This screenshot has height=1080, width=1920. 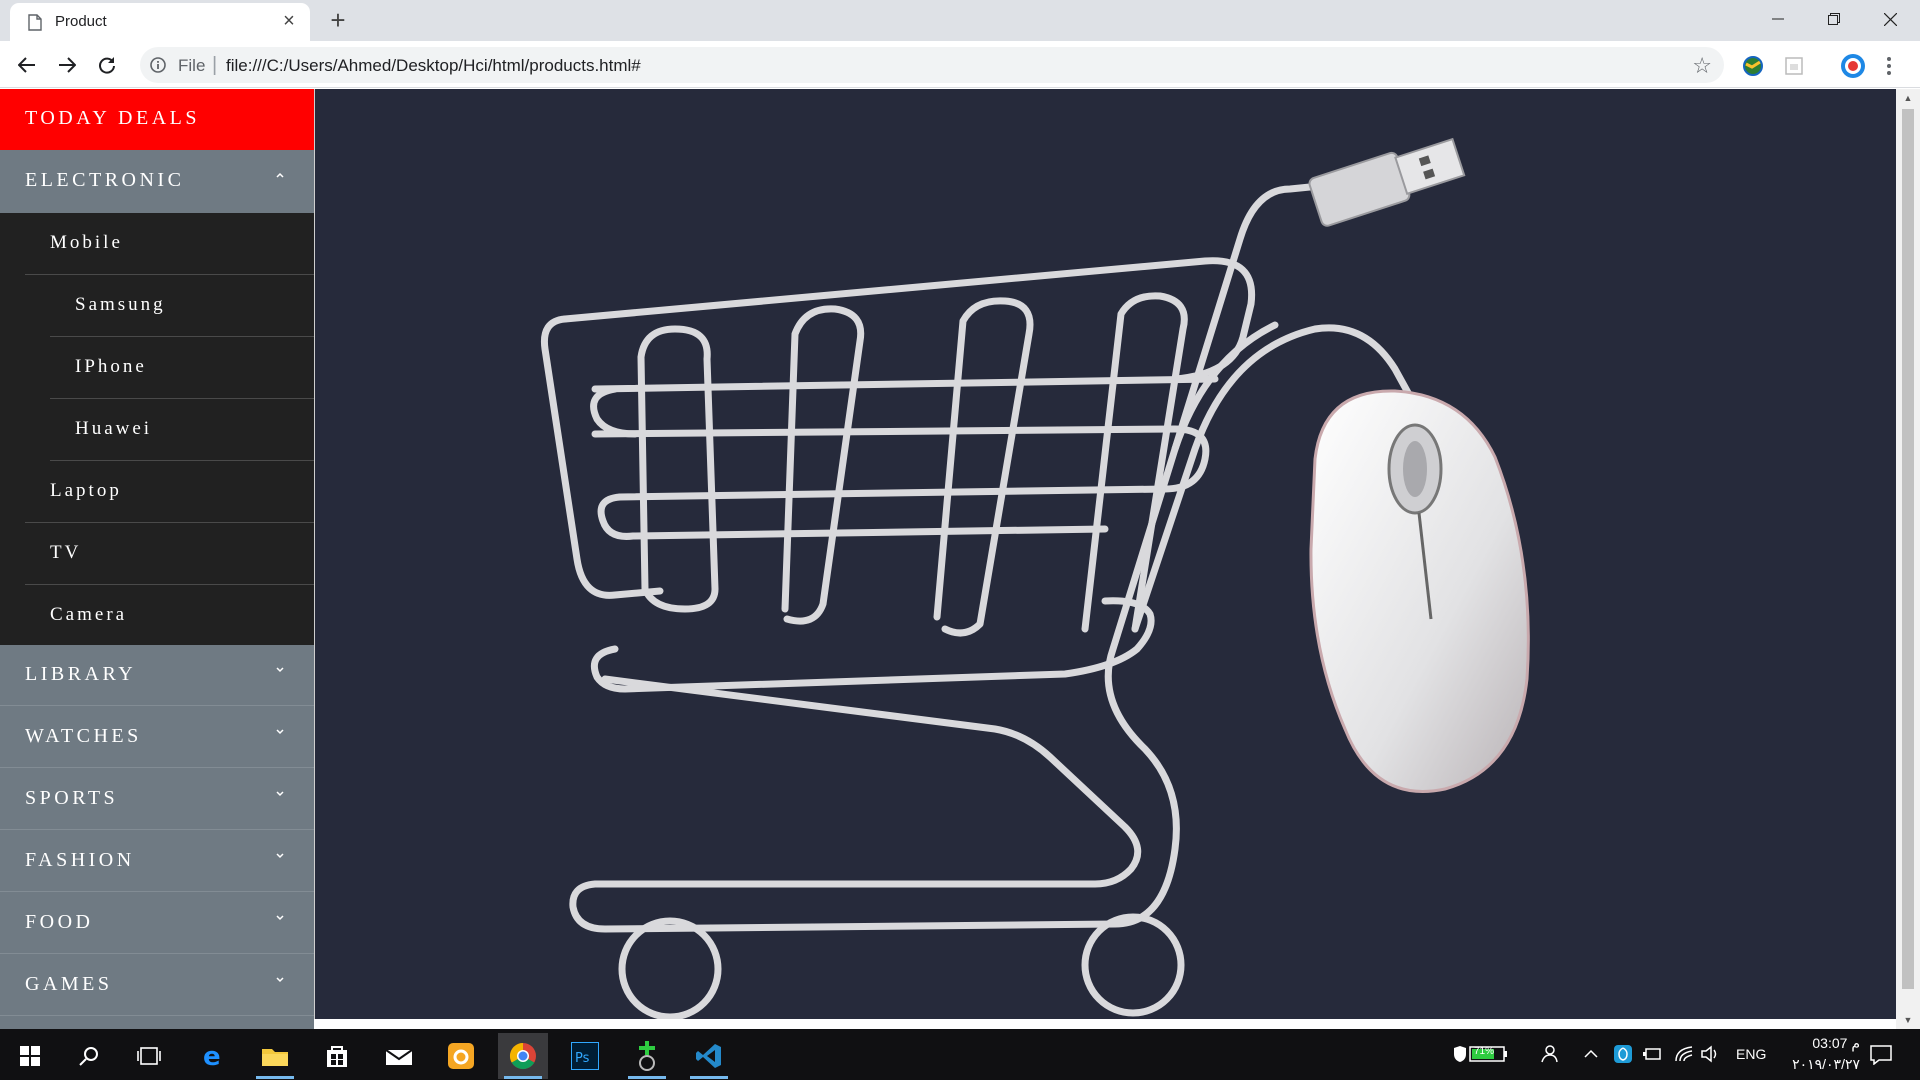 I want to click on sidebar-item-today-deals: TODAY DEALS, so click(x=157, y=119).